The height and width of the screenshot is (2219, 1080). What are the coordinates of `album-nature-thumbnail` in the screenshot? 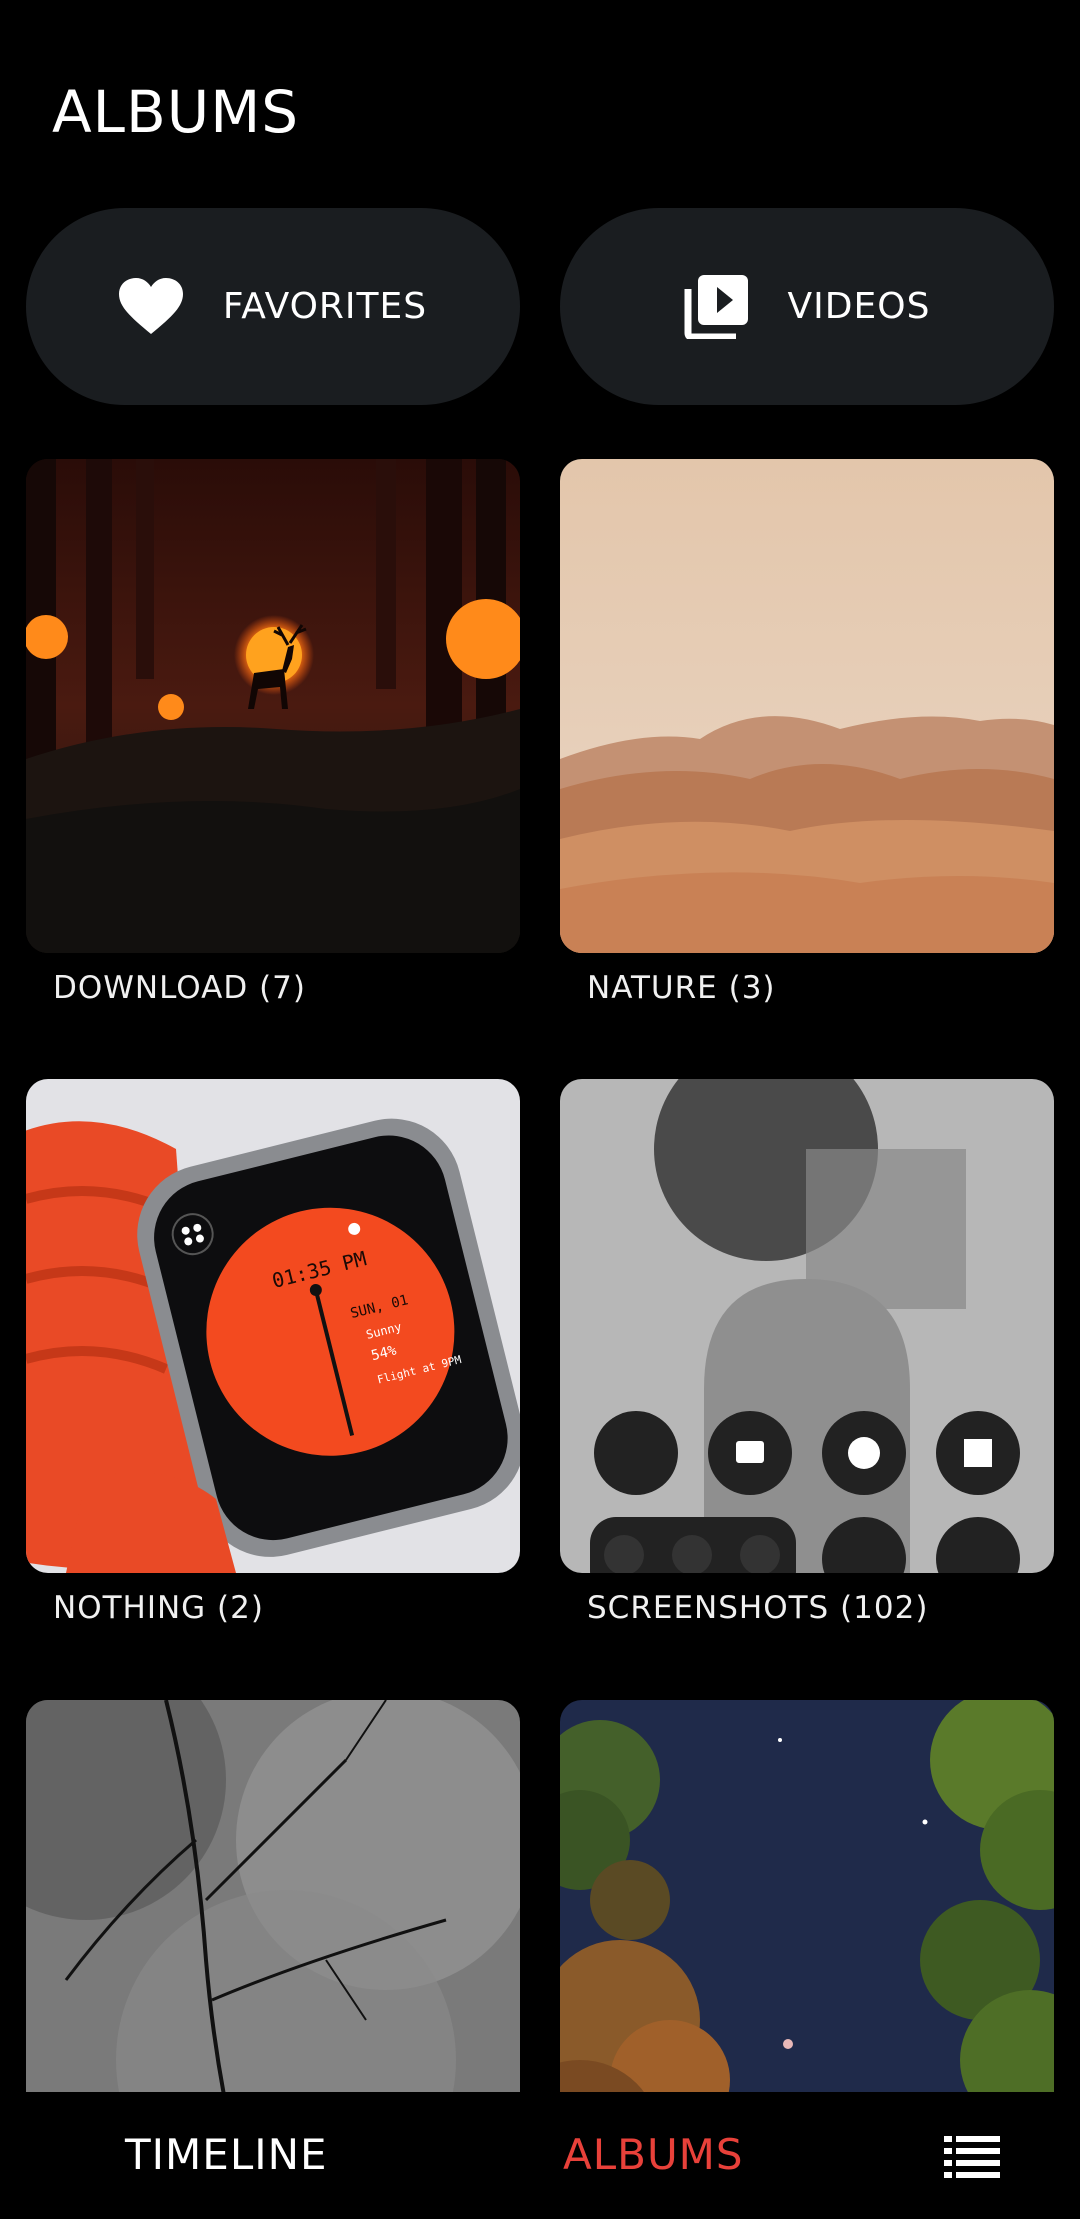 It's located at (807, 706).